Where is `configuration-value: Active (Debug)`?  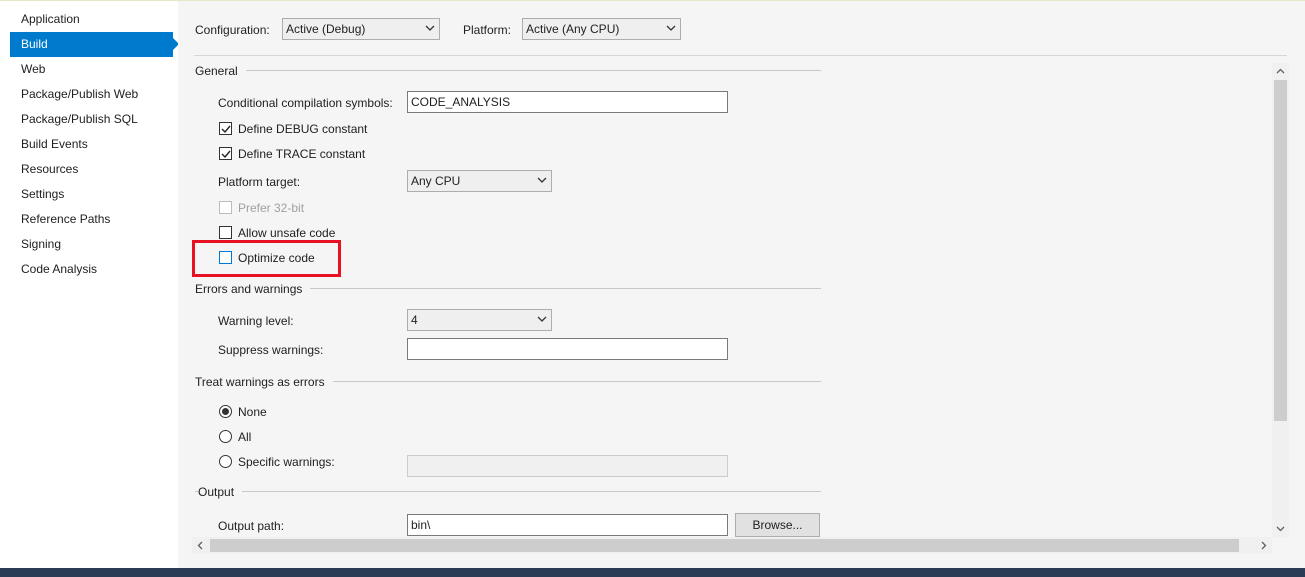 configuration-value: Active (Debug) is located at coordinates (326, 29).